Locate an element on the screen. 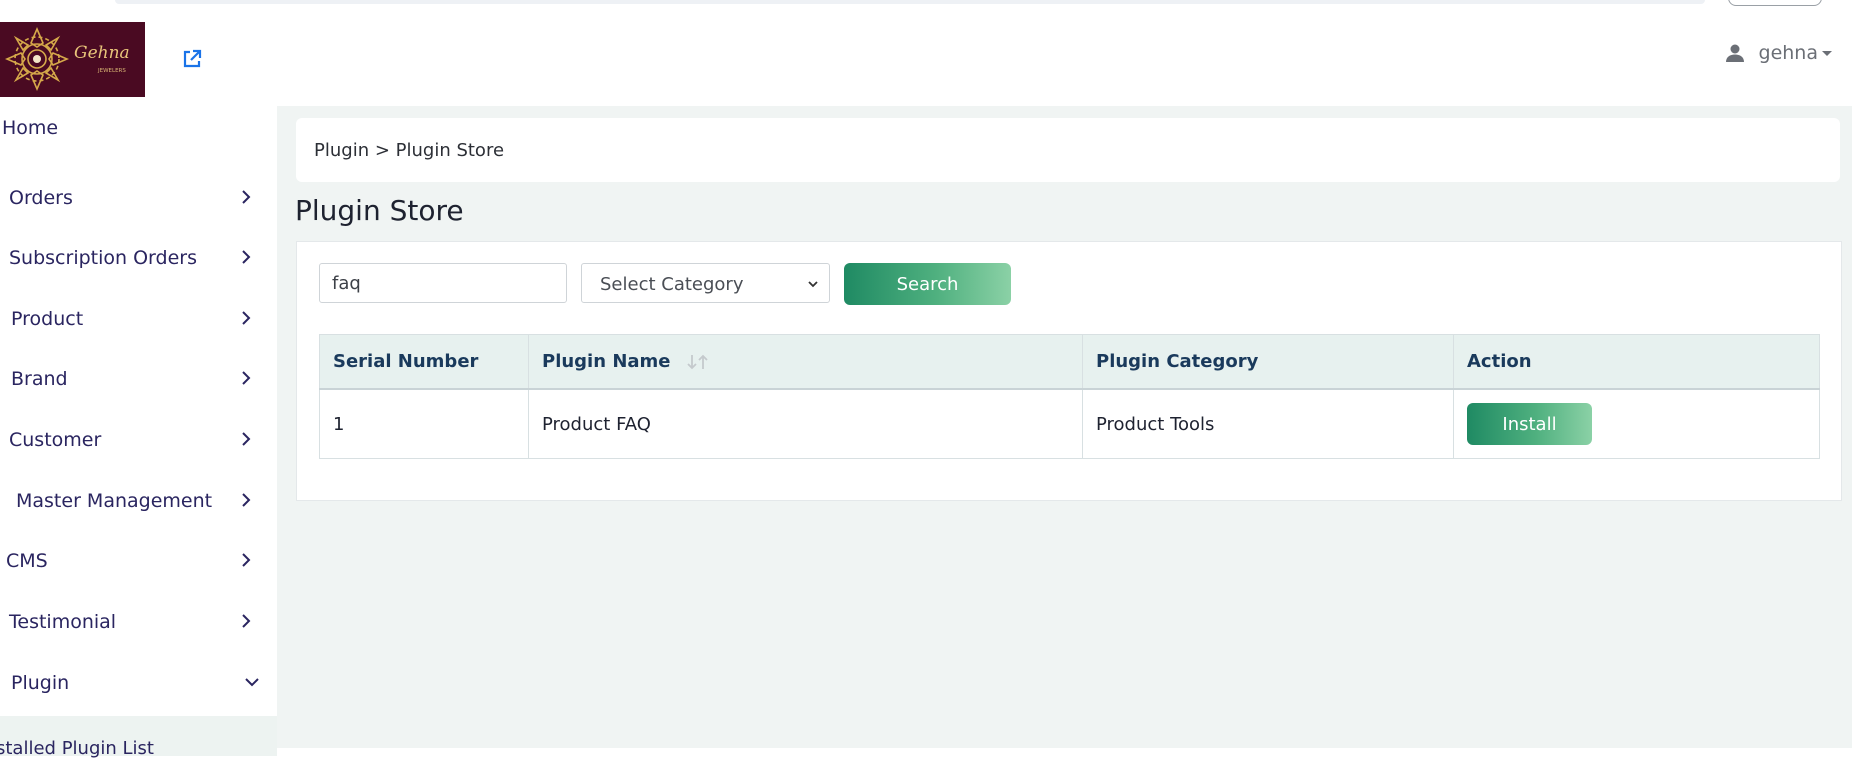 Image resolution: width=1852 pixels, height=759 pixels. cell-action: Install is located at coordinates (1636, 423).